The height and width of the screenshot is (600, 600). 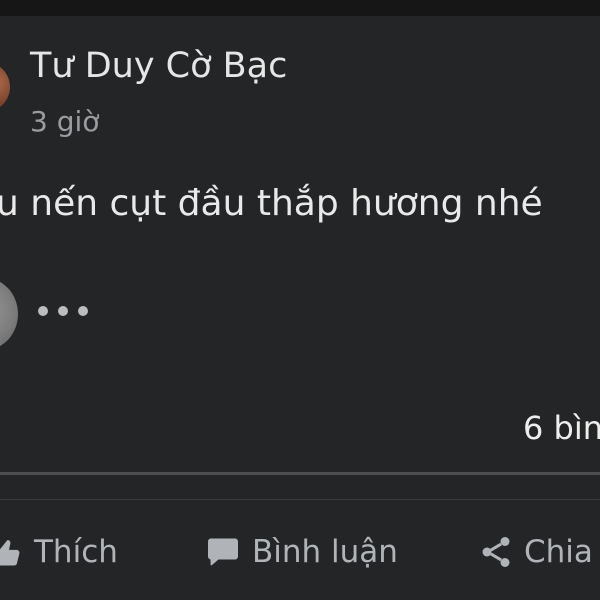 What do you see at coordinates (558, 552) in the screenshot?
I see `share-label: Chia` at bounding box center [558, 552].